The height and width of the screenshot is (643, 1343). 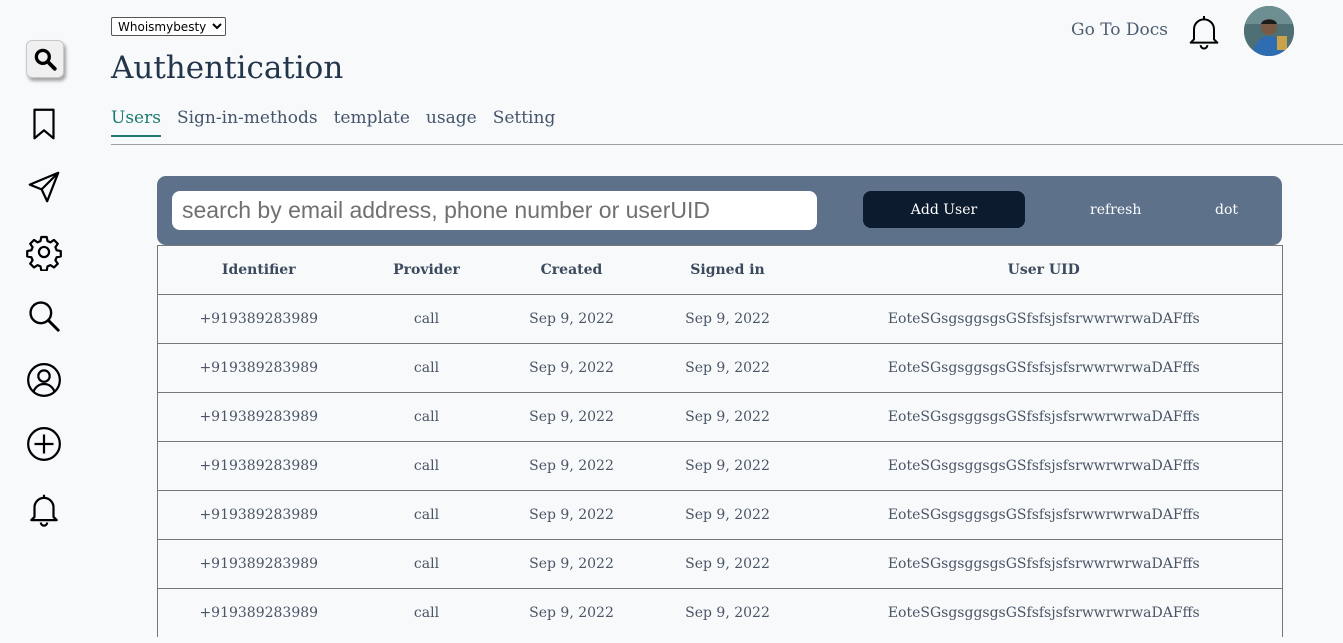 I want to click on page-title: Authentication, so click(x=227, y=68).